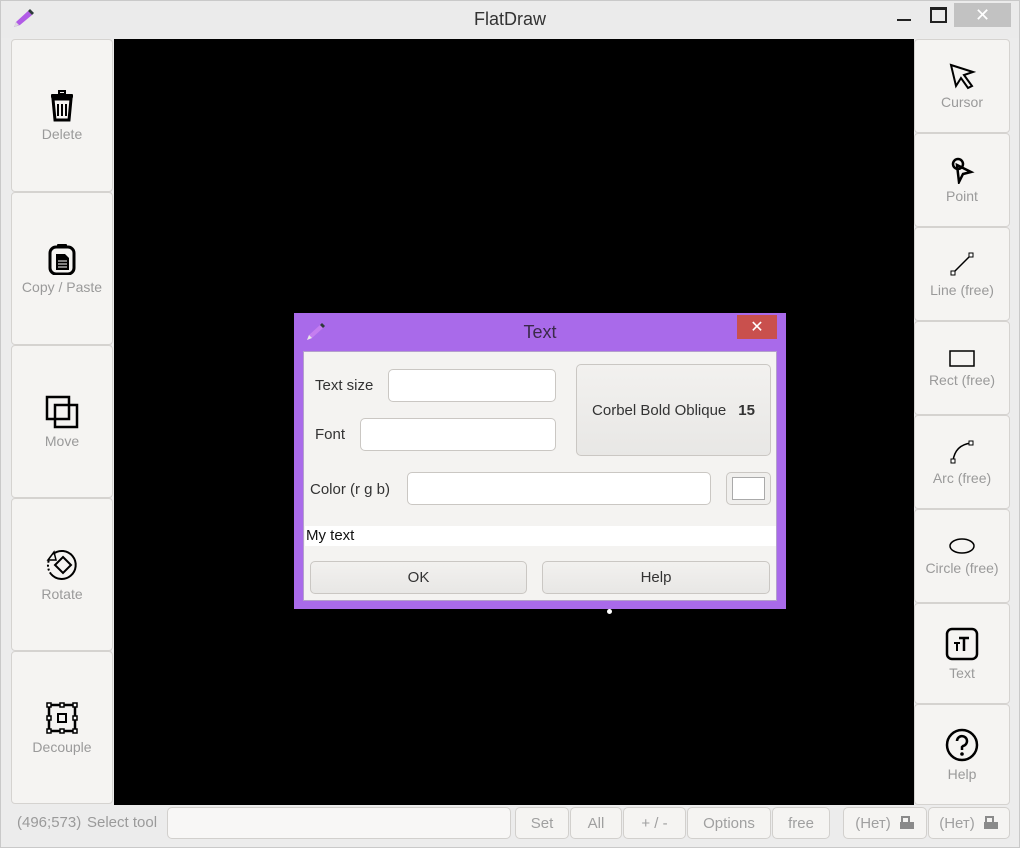 The height and width of the screenshot is (848, 1020). Describe the element at coordinates (62, 133) in the screenshot. I see `tool-label: Delete` at that location.